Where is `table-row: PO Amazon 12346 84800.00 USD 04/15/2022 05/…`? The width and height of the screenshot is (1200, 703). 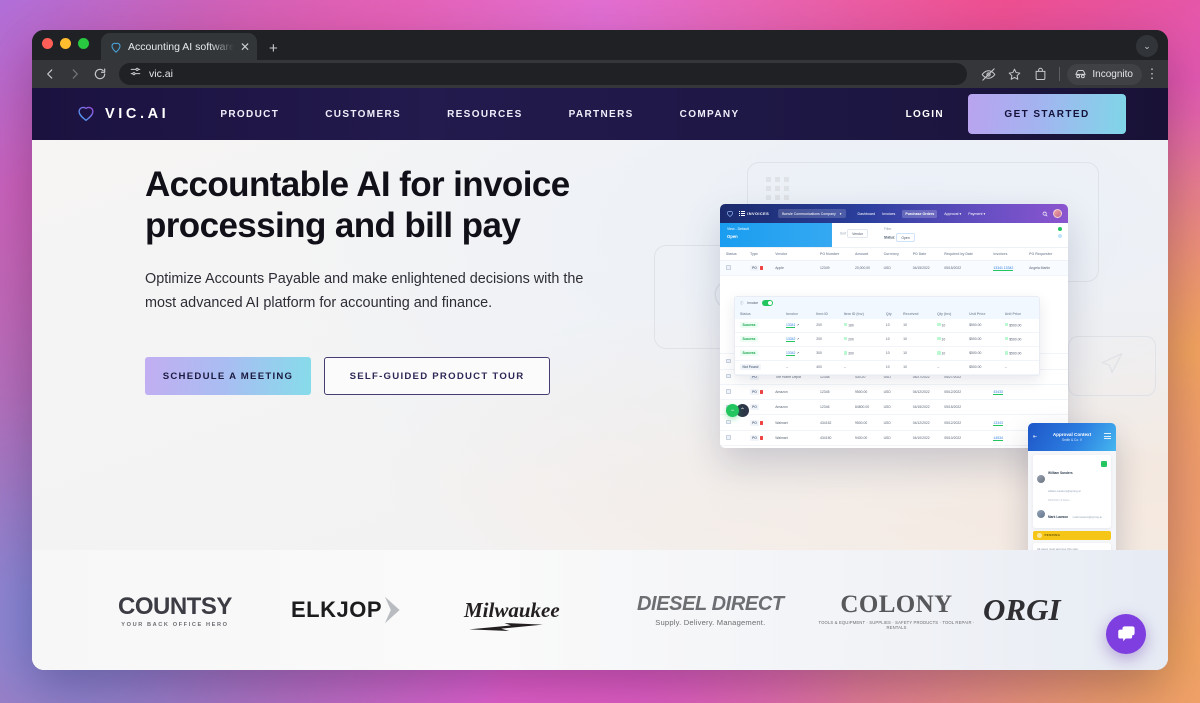
table-row: PO Amazon 12346 84800.00 USD 04/15/2022 05/… is located at coordinates (894, 407).